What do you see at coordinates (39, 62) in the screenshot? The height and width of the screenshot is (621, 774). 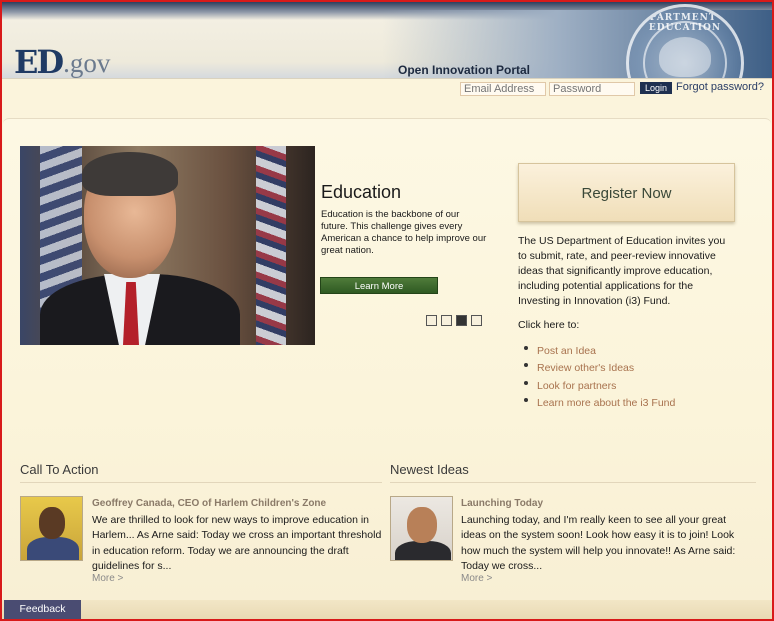 I see `logo-ed-text: ED` at bounding box center [39, 62].